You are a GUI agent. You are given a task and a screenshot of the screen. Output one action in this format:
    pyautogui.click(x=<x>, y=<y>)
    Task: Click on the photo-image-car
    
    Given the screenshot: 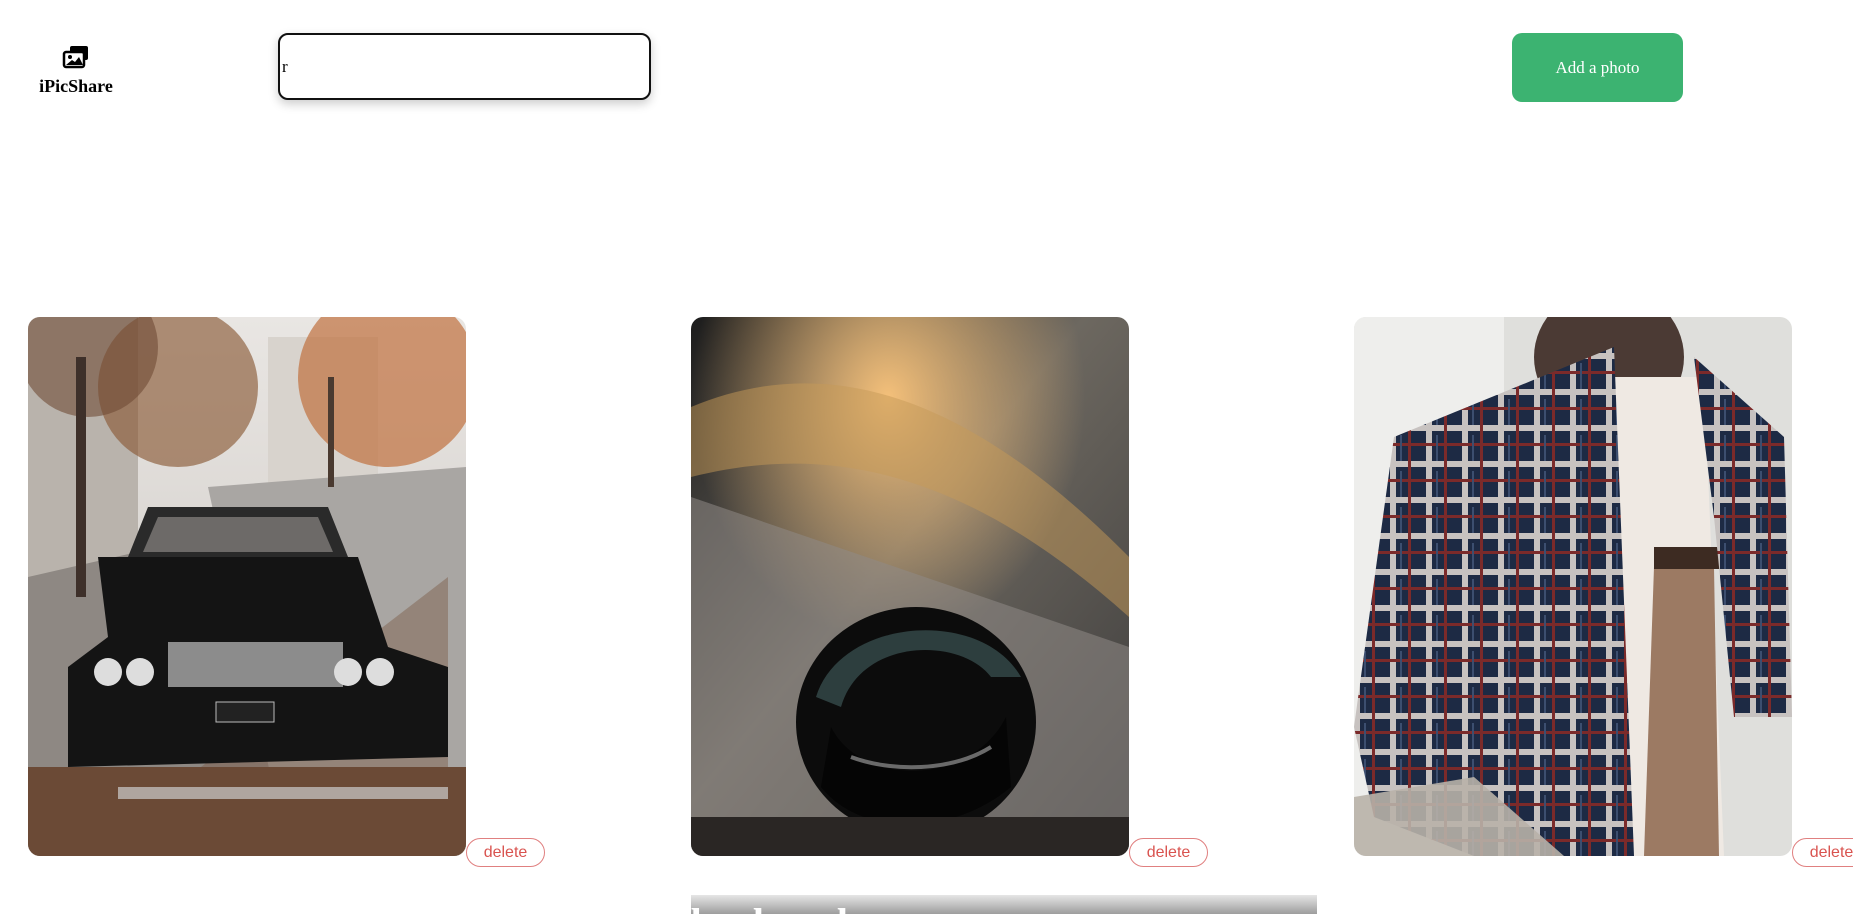 What is the action you would take?
    pyautogui.click(x=247, y=586)
    